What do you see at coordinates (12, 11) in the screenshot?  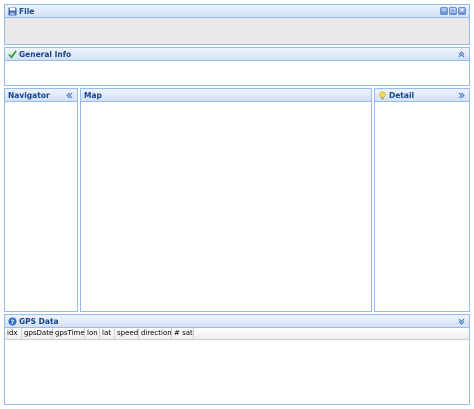 I see `floppy-disk-icon` at bounding box center [12, 11].